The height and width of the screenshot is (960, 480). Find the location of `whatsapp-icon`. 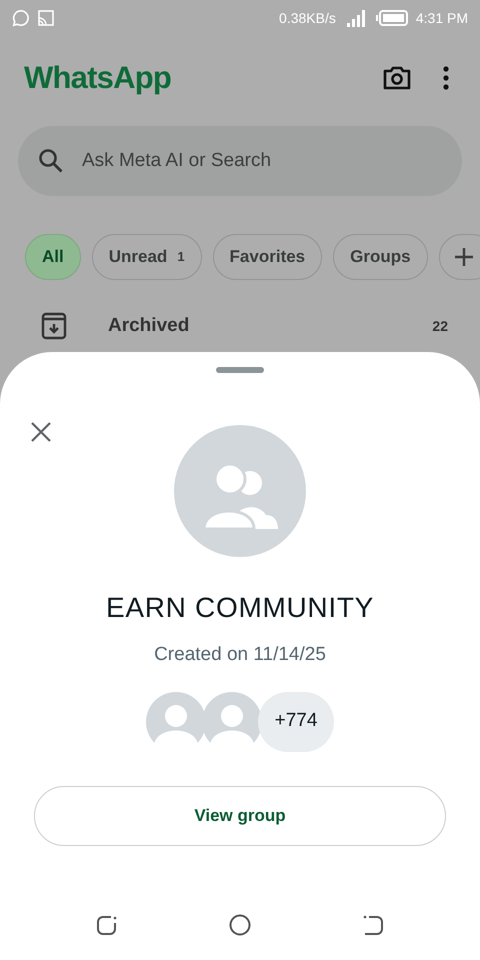

whatsapp-icon is located at coordinates (21, 18).